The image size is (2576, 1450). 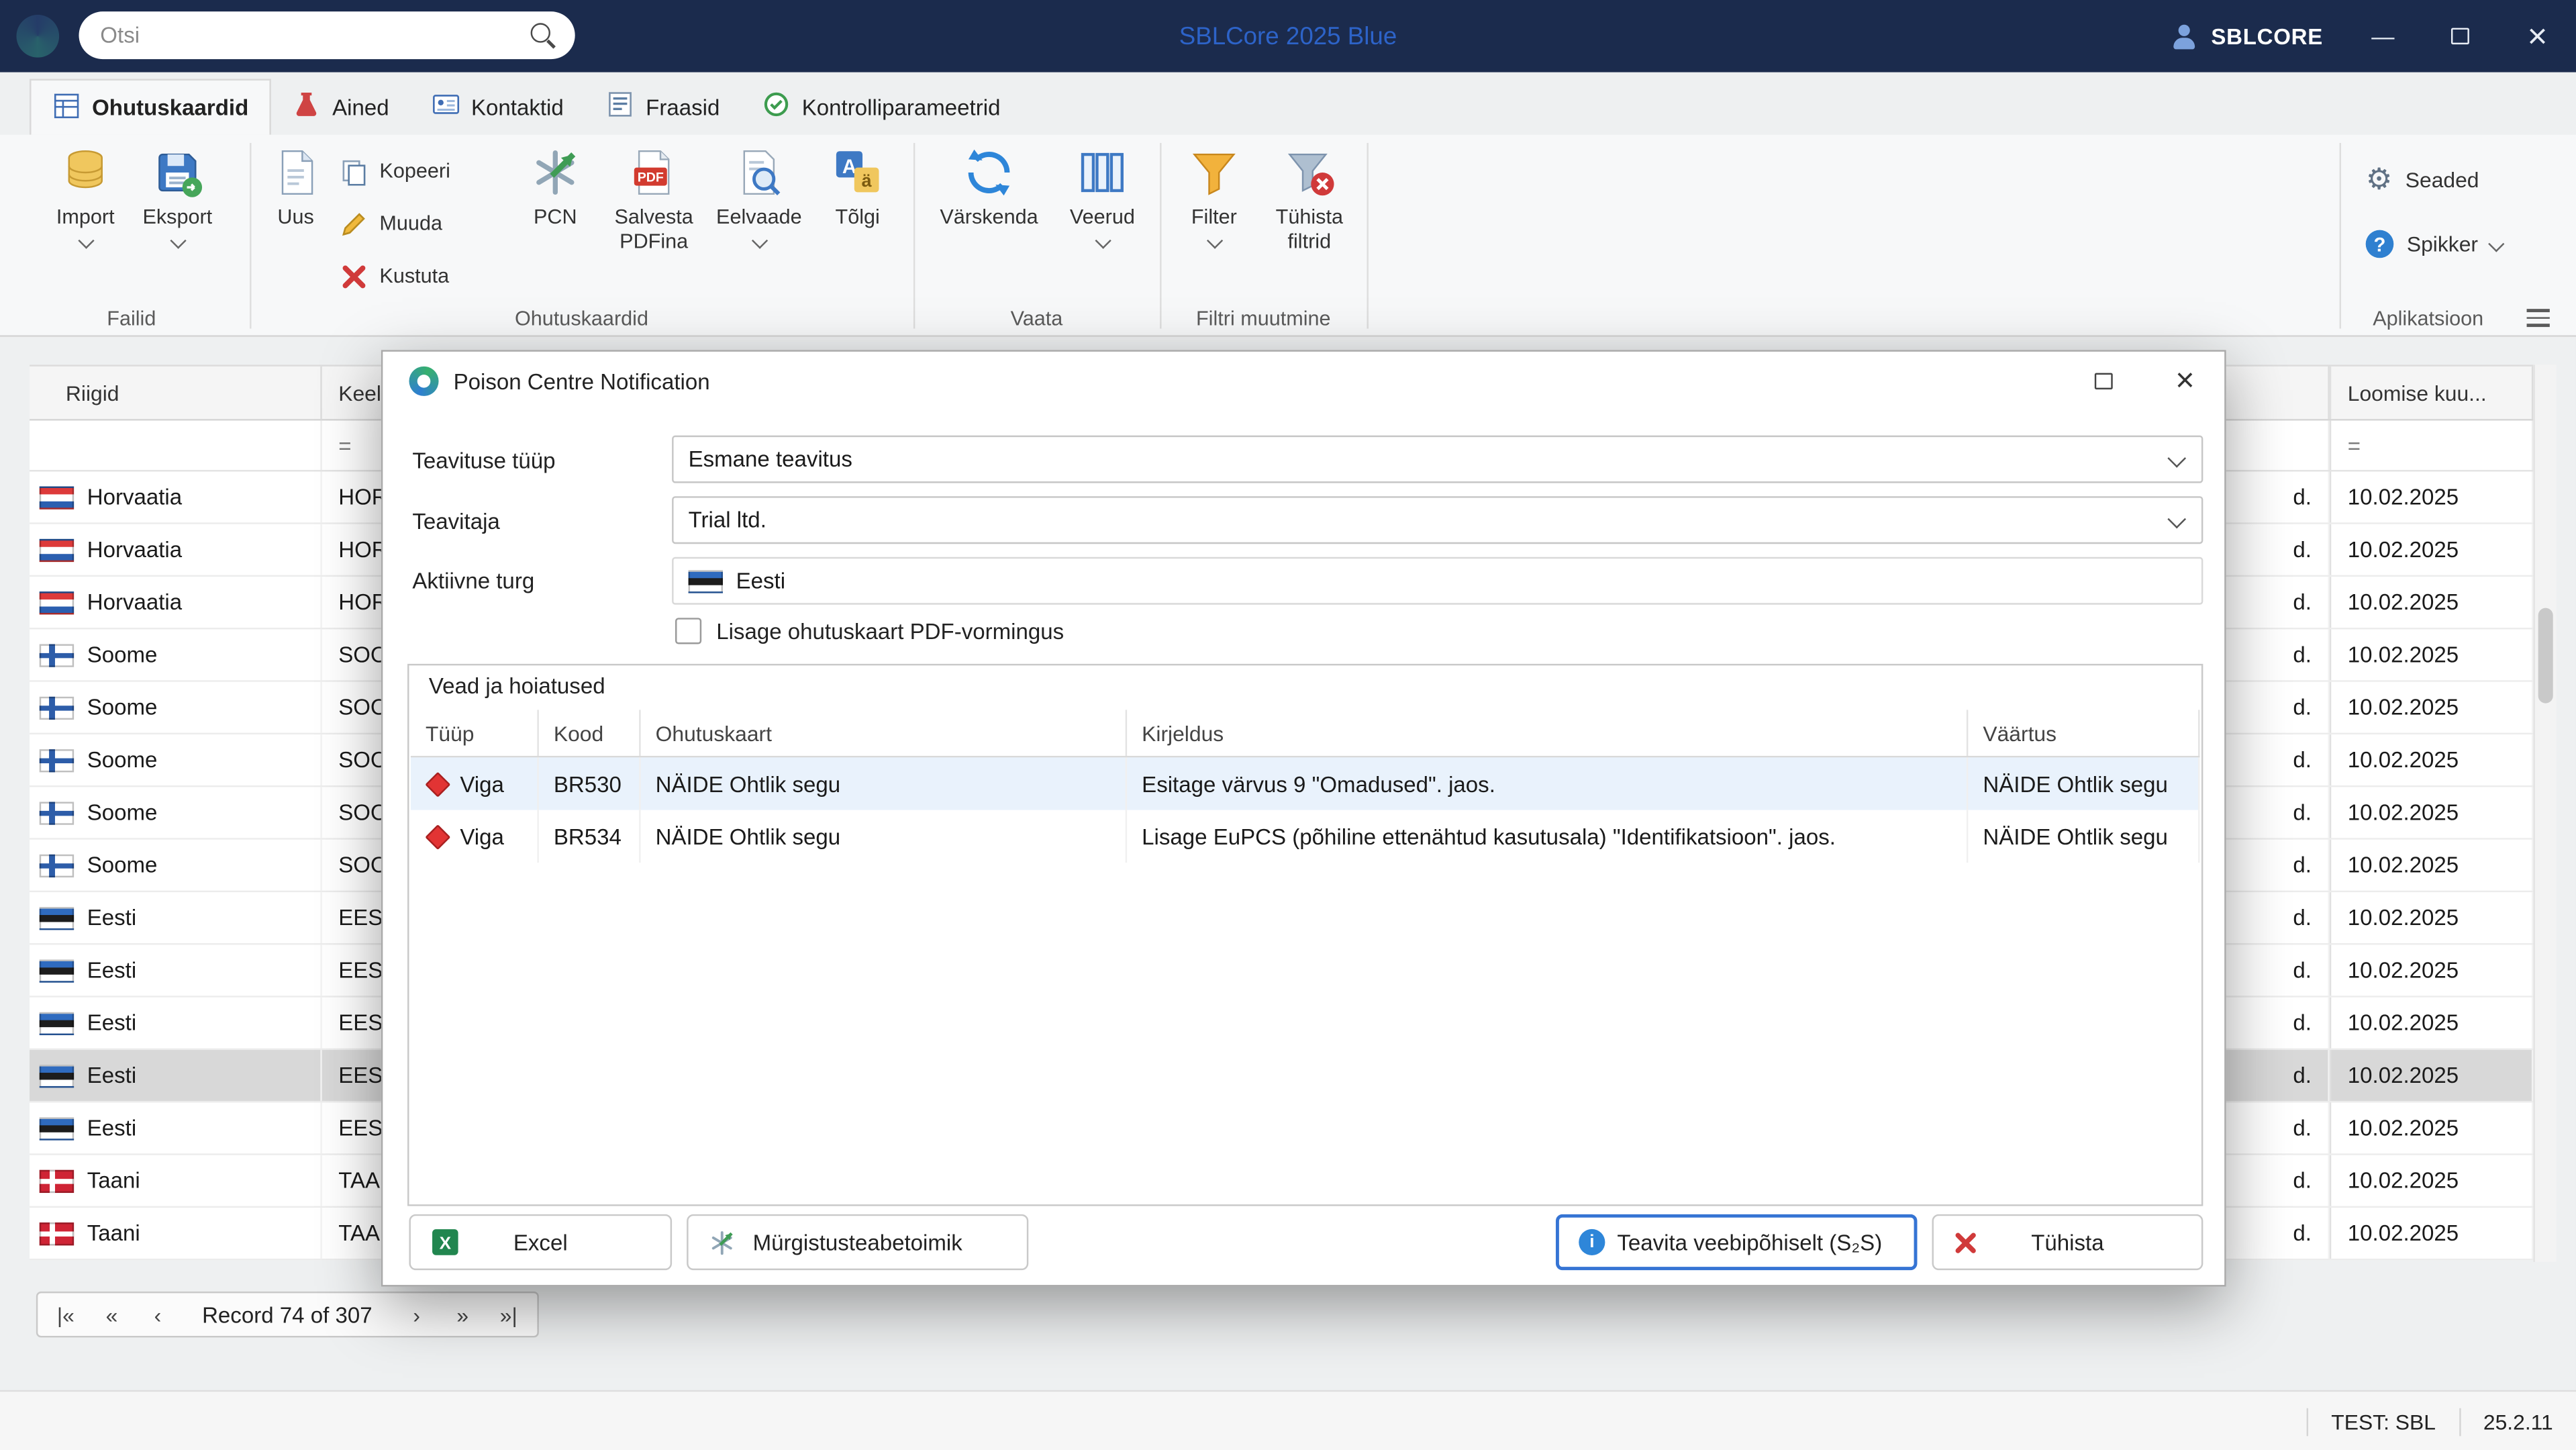 I want to click on error-code: BR534, so click(x=590, y=836).